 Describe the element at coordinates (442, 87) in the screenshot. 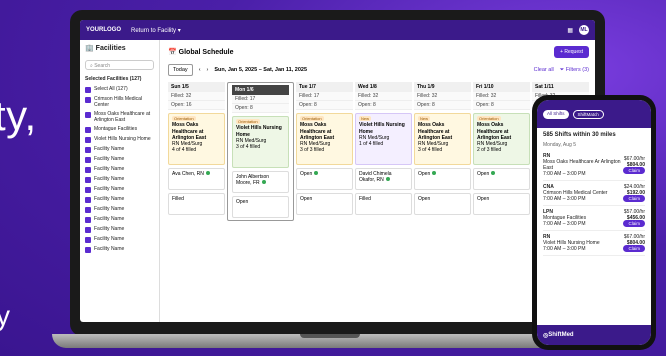

I see `day-header: Thu 1/9` at that location.